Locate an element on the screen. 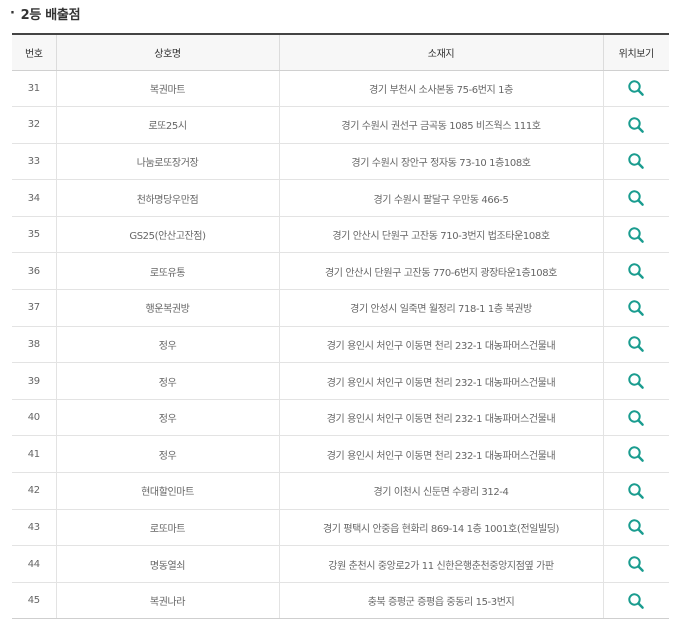 The width and height of the screenshot is (683, 625). row-number: 42 is located at coordinates (34, 491).